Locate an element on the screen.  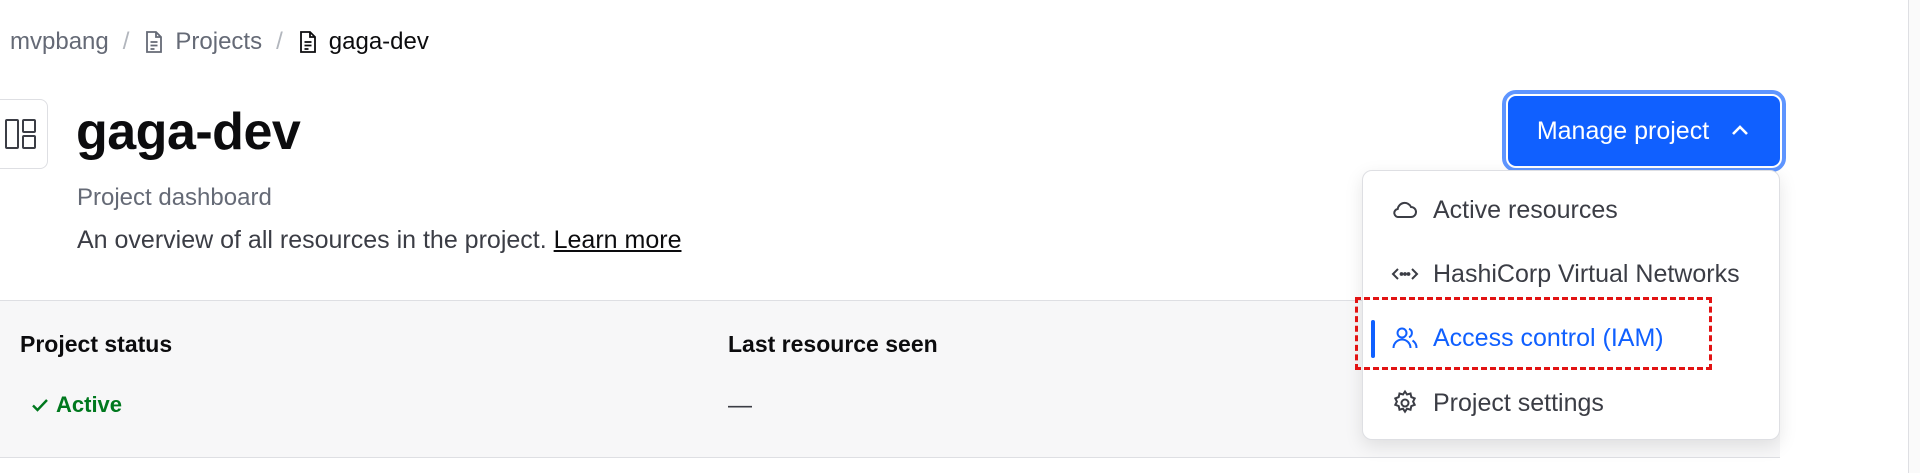
active-indicator is located at coordinates (1373, 339).